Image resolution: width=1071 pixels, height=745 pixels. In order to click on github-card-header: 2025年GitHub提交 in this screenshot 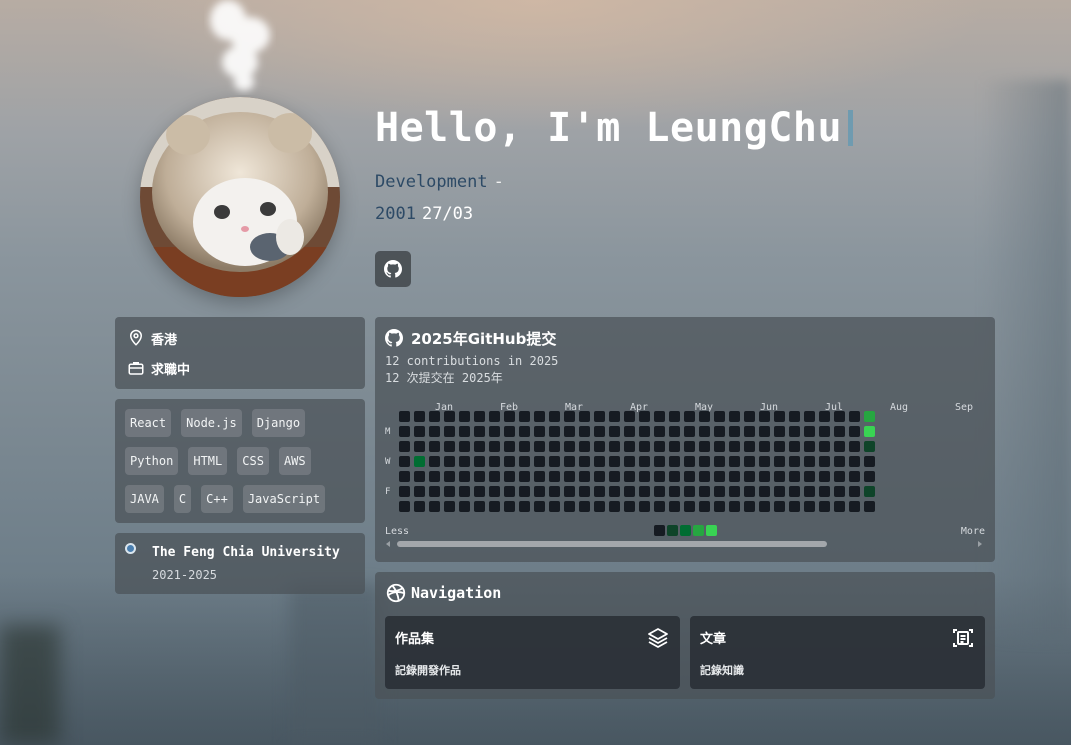, I will do `click(685, 338)`.